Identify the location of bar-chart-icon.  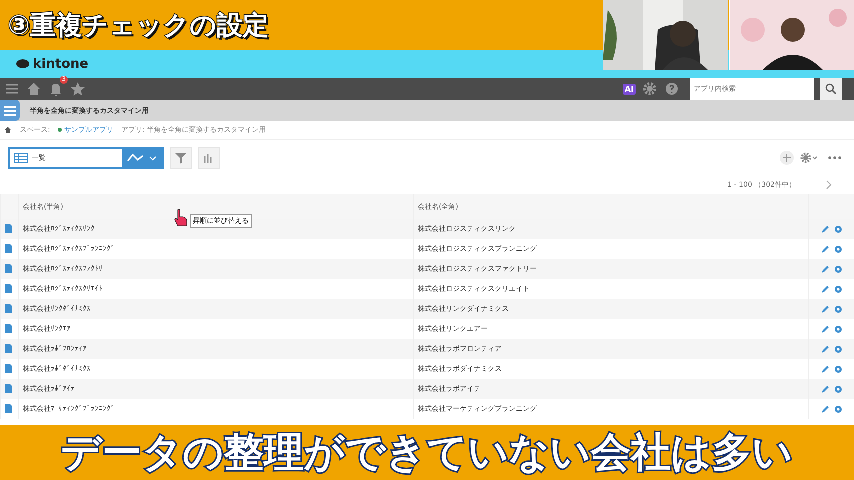
(209, 158).